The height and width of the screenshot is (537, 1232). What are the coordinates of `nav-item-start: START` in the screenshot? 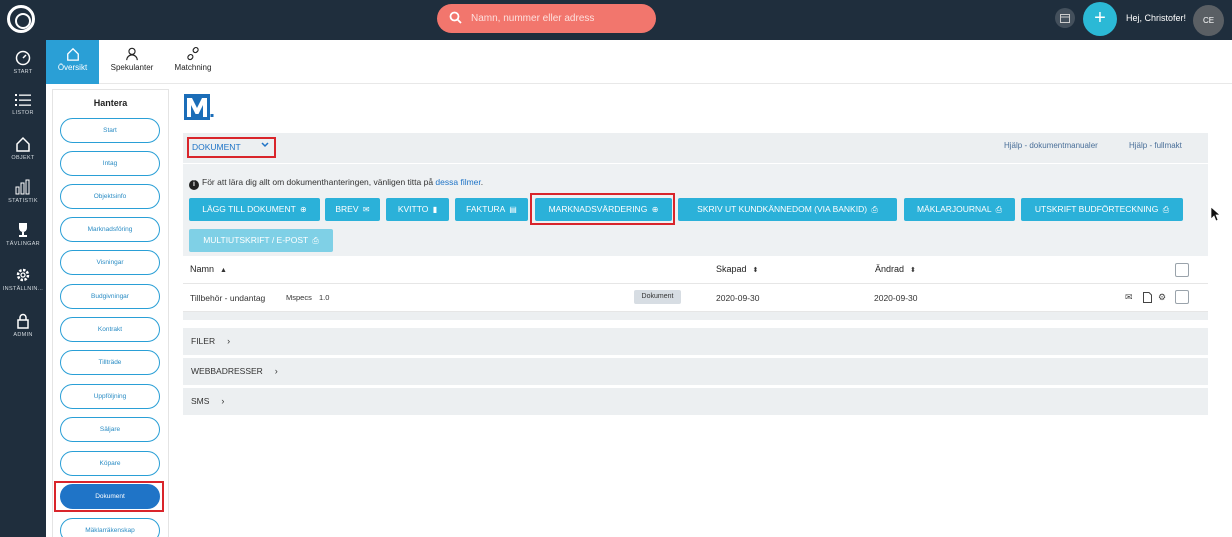 It's located at (23, 70).